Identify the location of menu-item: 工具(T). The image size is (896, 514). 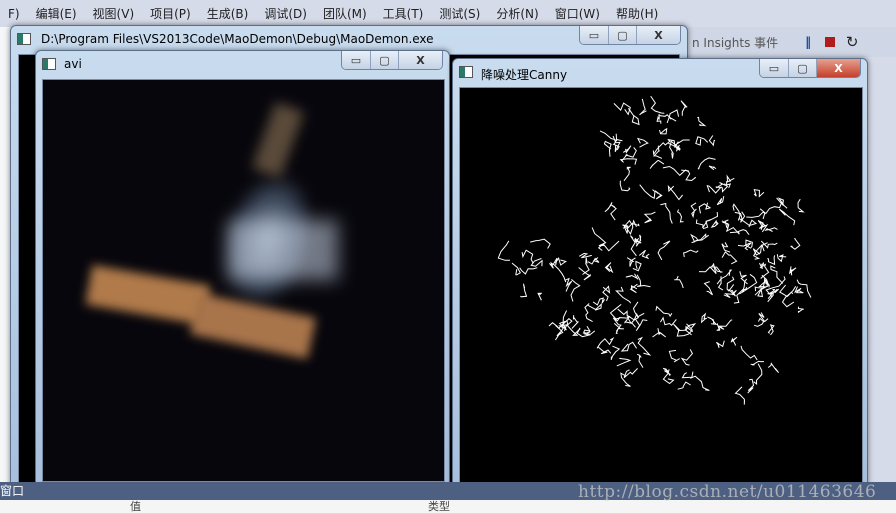
(403, 13).